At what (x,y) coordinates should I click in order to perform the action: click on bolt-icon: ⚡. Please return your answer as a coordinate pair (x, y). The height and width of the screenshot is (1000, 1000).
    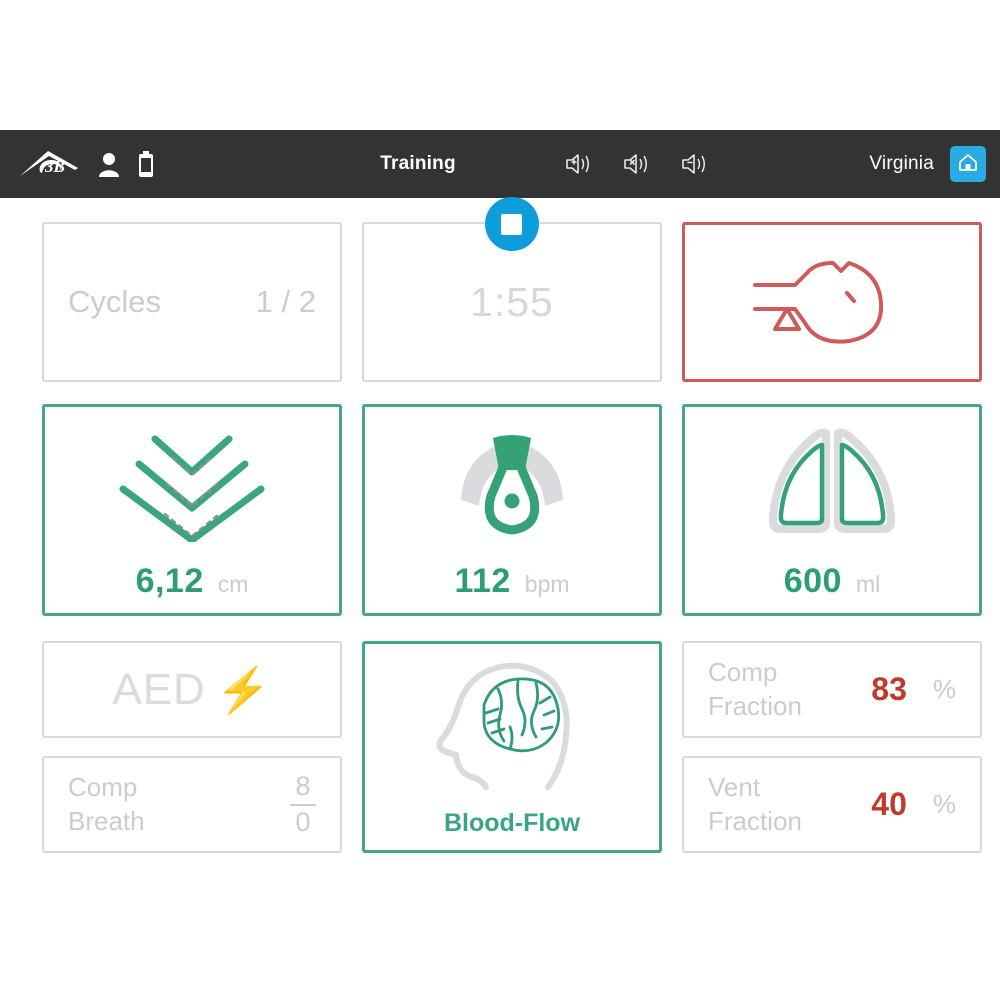
    Looking at the image, I should click on (243, 690).